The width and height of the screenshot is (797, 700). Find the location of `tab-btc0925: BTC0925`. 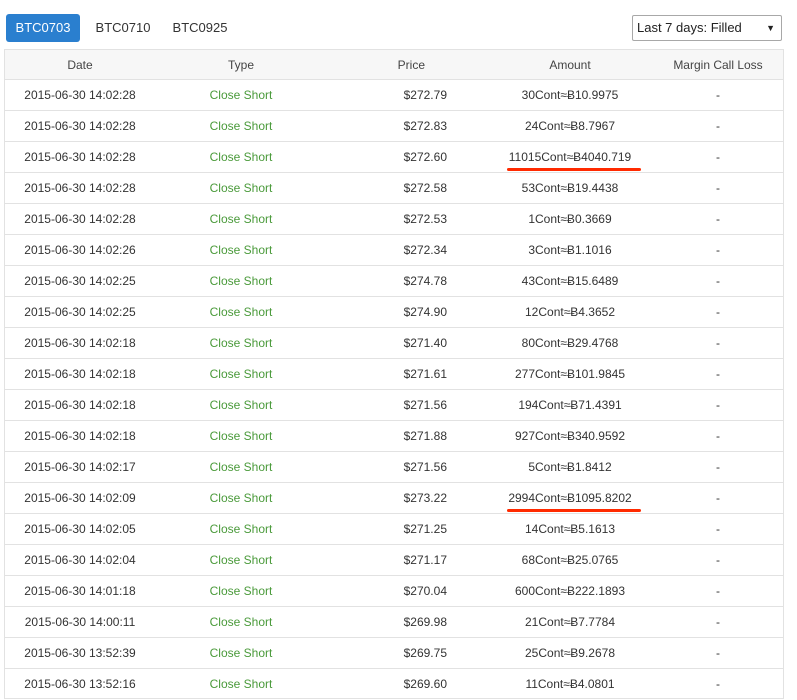

tab-btc0925: BTC0925 is located at coordinates (200, 28).